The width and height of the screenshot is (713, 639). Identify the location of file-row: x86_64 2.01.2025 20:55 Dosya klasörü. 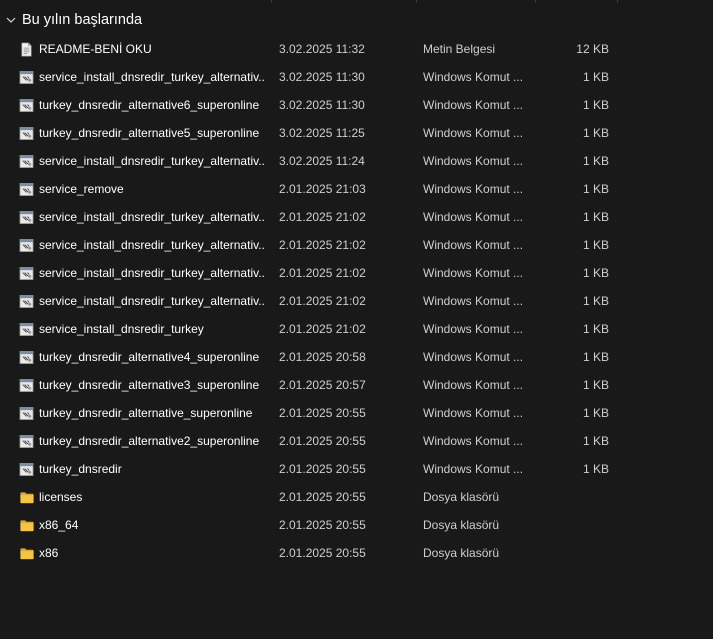
(356, 525).